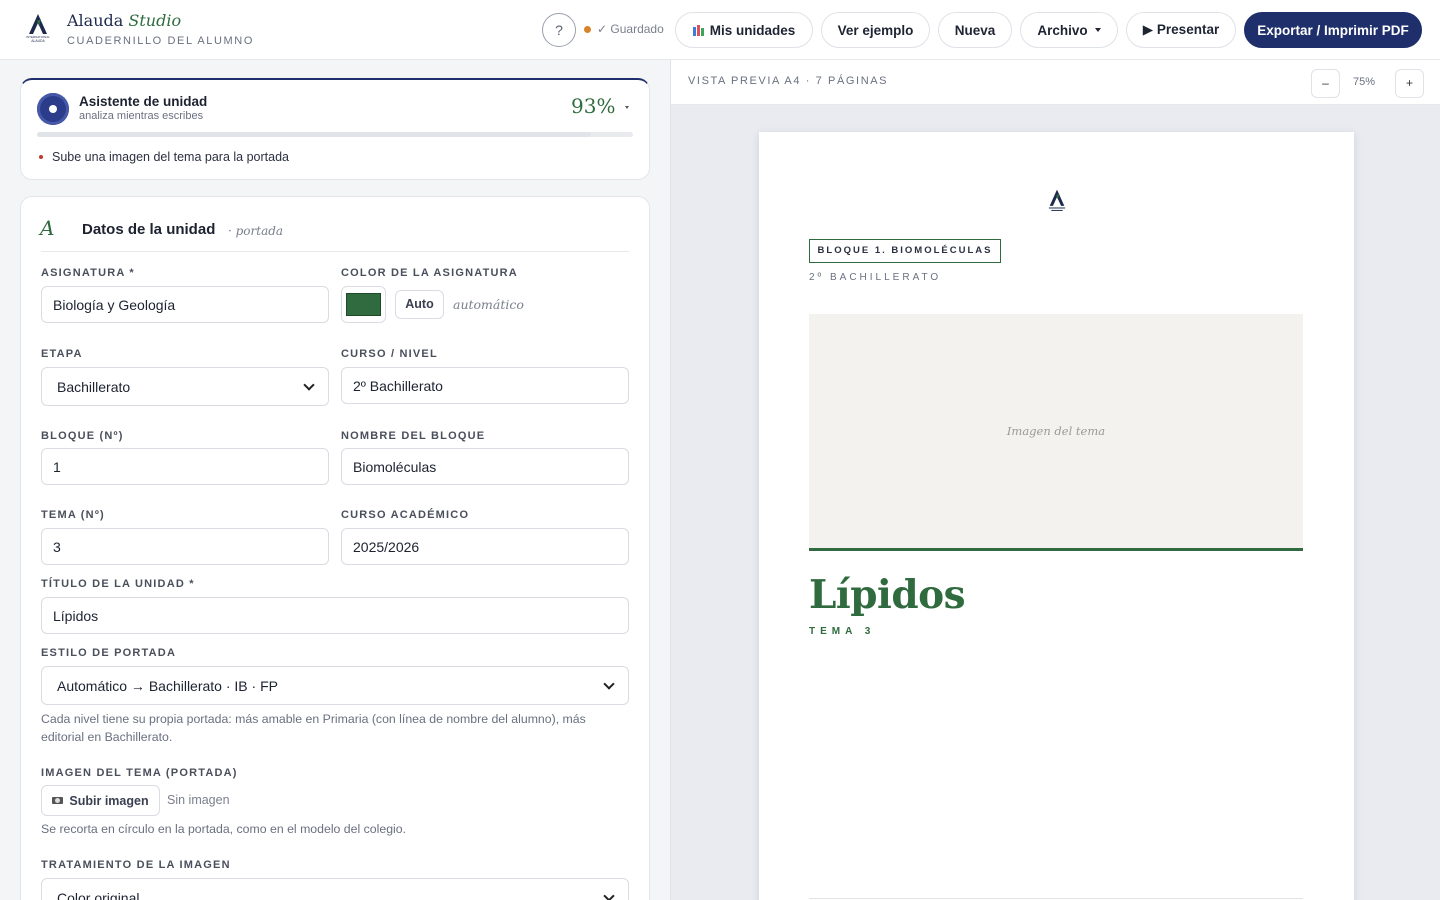 This screenshot has height=900, width=1440. I want to click on tema-num-label: TEMA (Nº), so click(73, 515).